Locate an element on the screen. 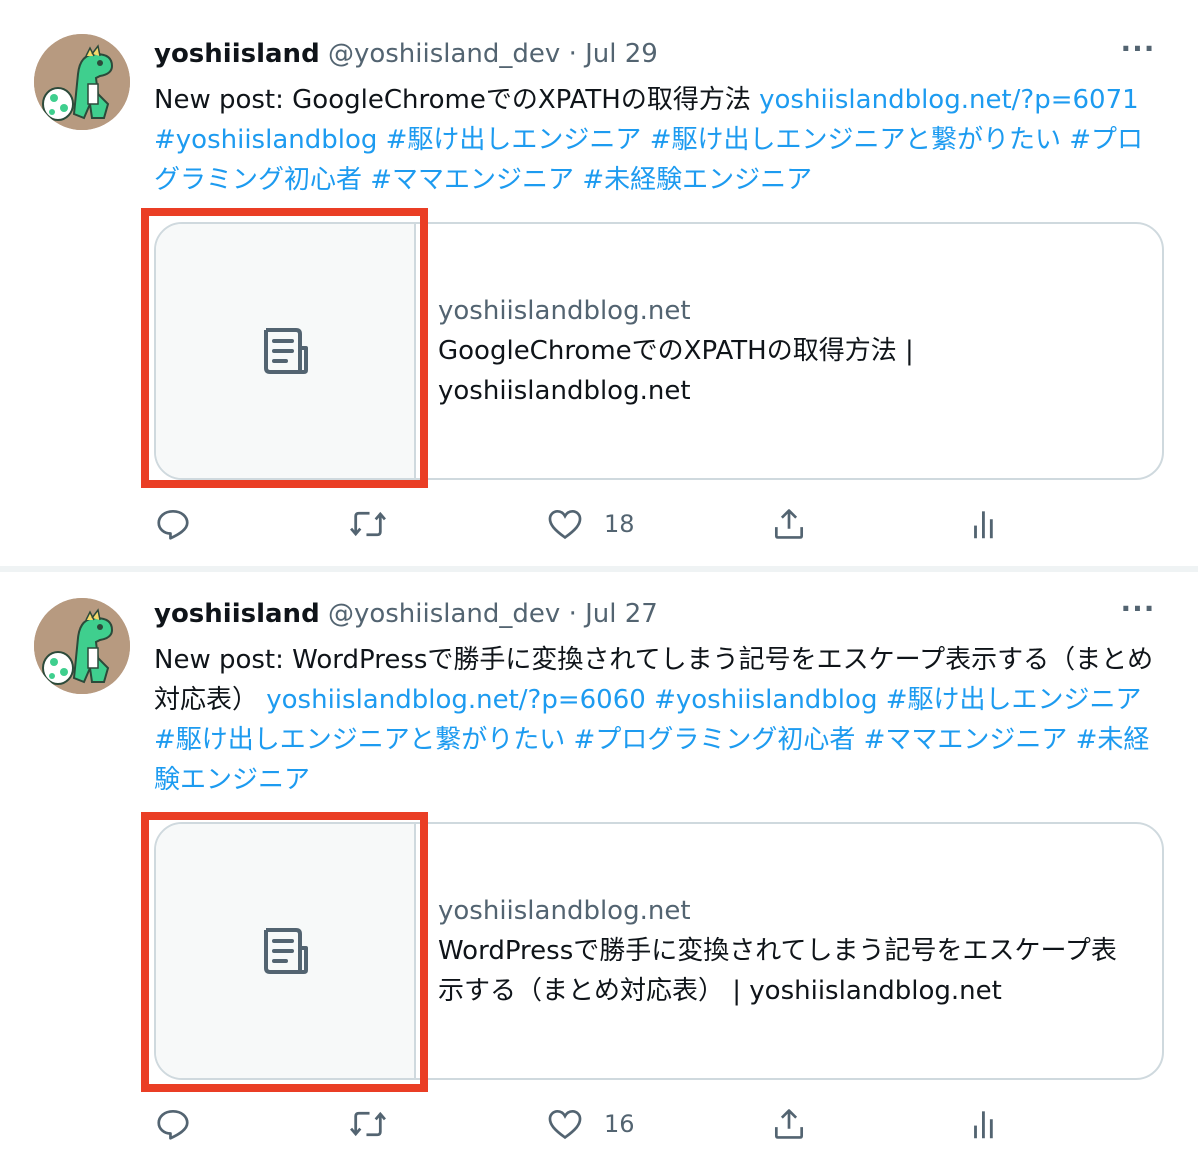  tweet-actions: 18 is located at coordinates (579, 524).